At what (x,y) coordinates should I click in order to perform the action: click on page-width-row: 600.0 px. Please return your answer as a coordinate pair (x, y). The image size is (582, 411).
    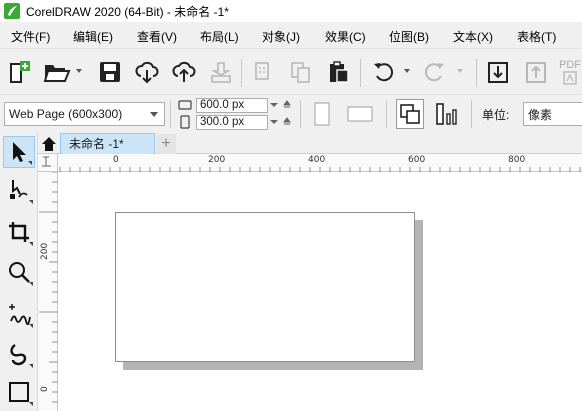
    Looking at the image, I should click on (223, 105).